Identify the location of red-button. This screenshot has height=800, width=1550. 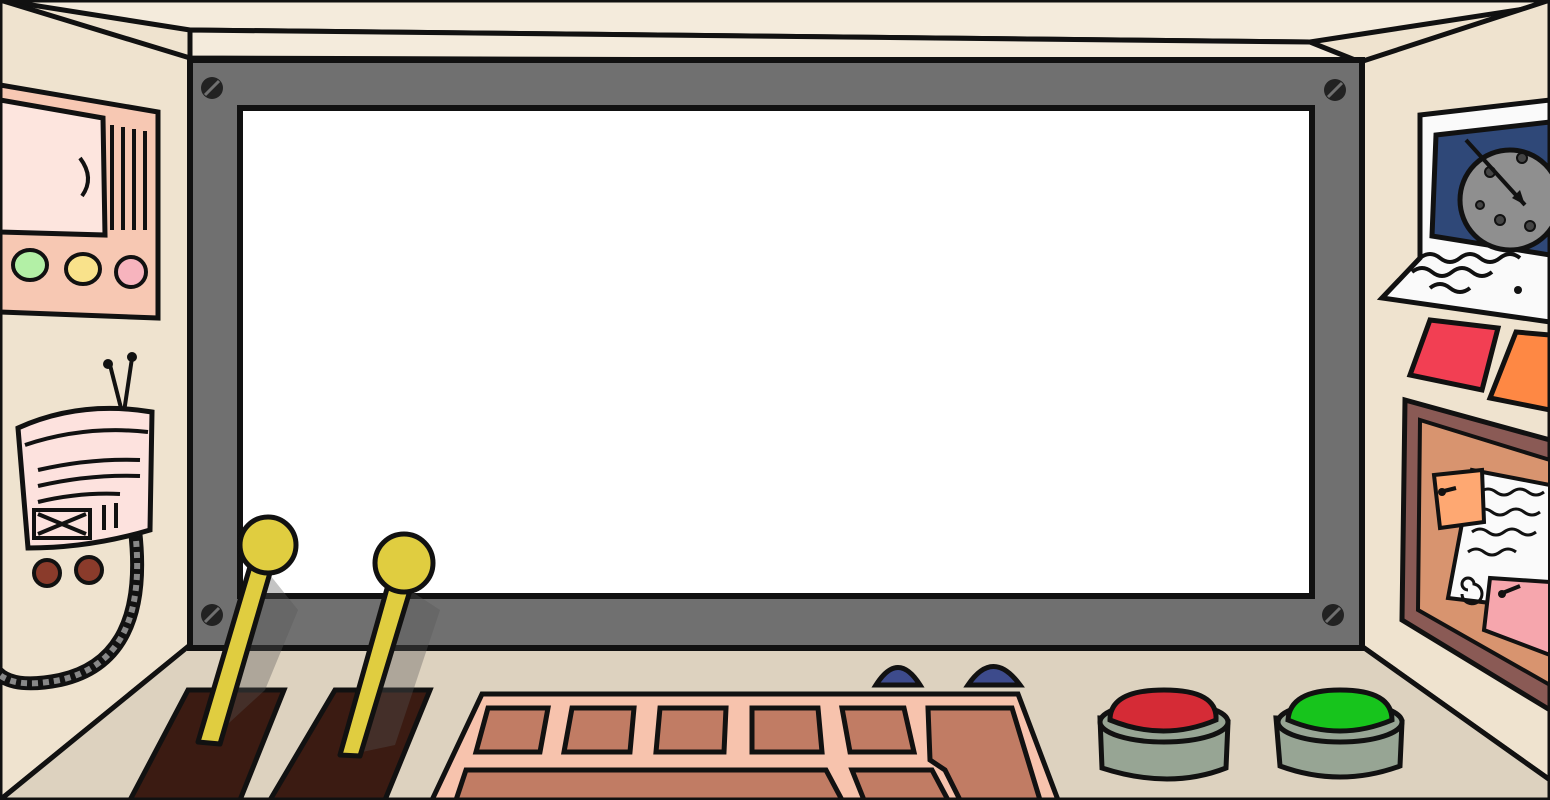
(1164, 734).